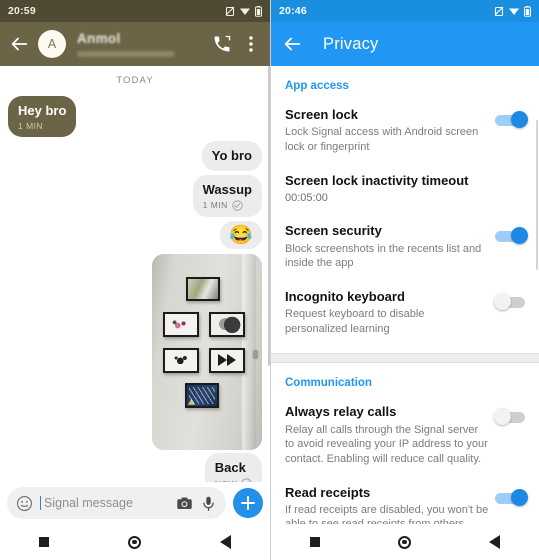 The width and height of the screenshot is (539, 560). I want to click on settings-scrollbar, so click(537, 195).